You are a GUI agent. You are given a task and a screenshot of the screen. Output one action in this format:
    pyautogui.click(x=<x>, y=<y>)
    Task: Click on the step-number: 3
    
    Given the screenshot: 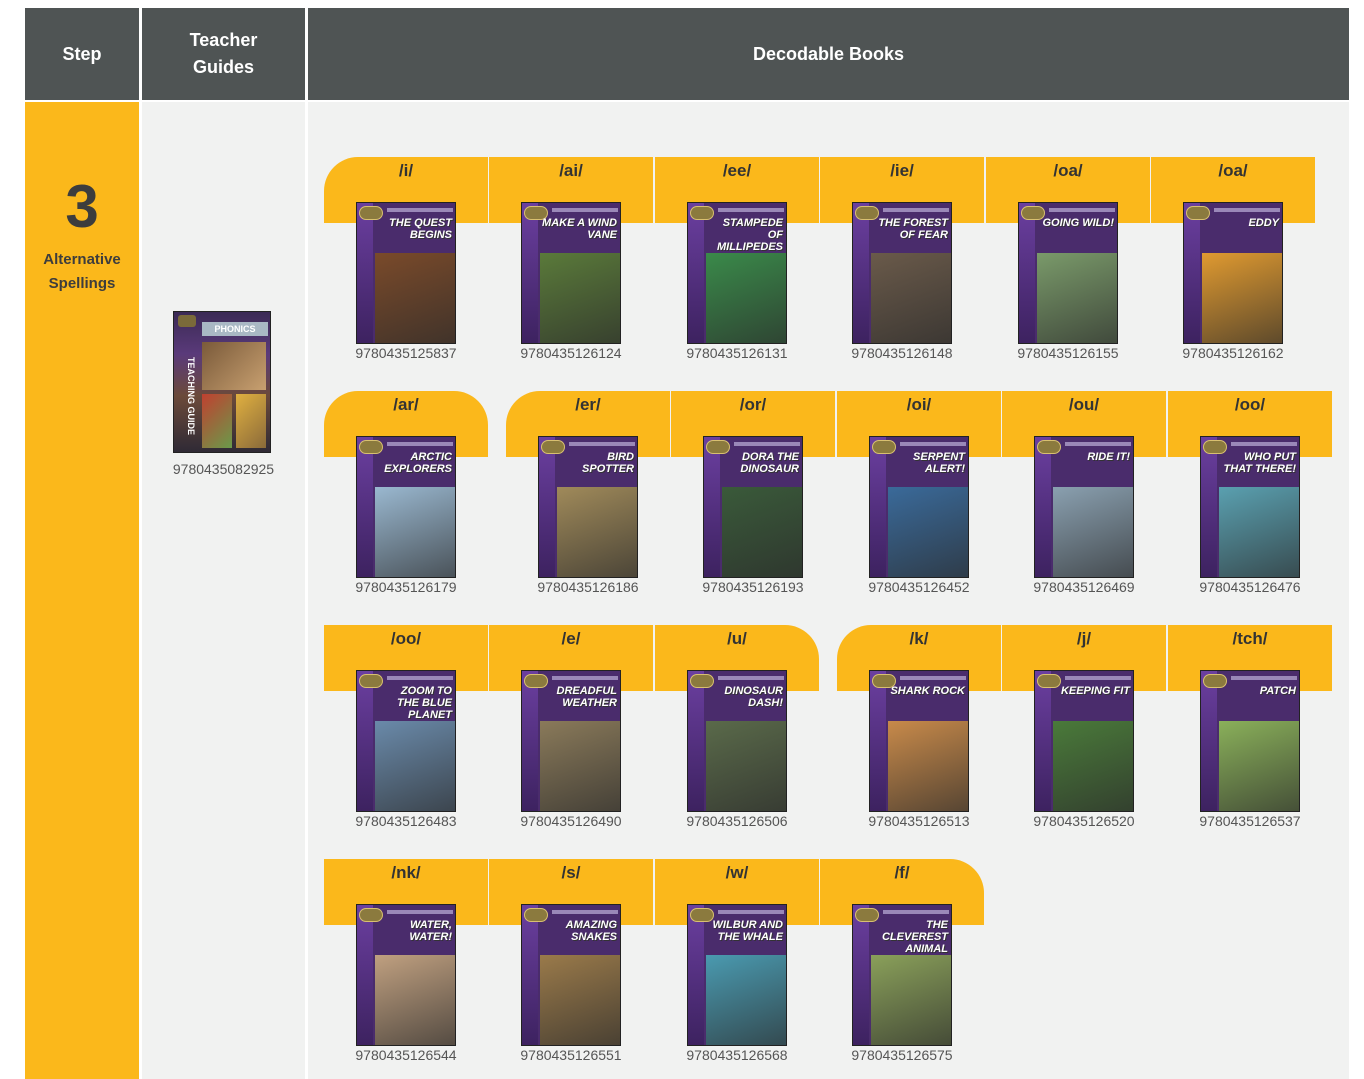 What is the action you would take?
    pyautogui.click(x=82, y=206)
    